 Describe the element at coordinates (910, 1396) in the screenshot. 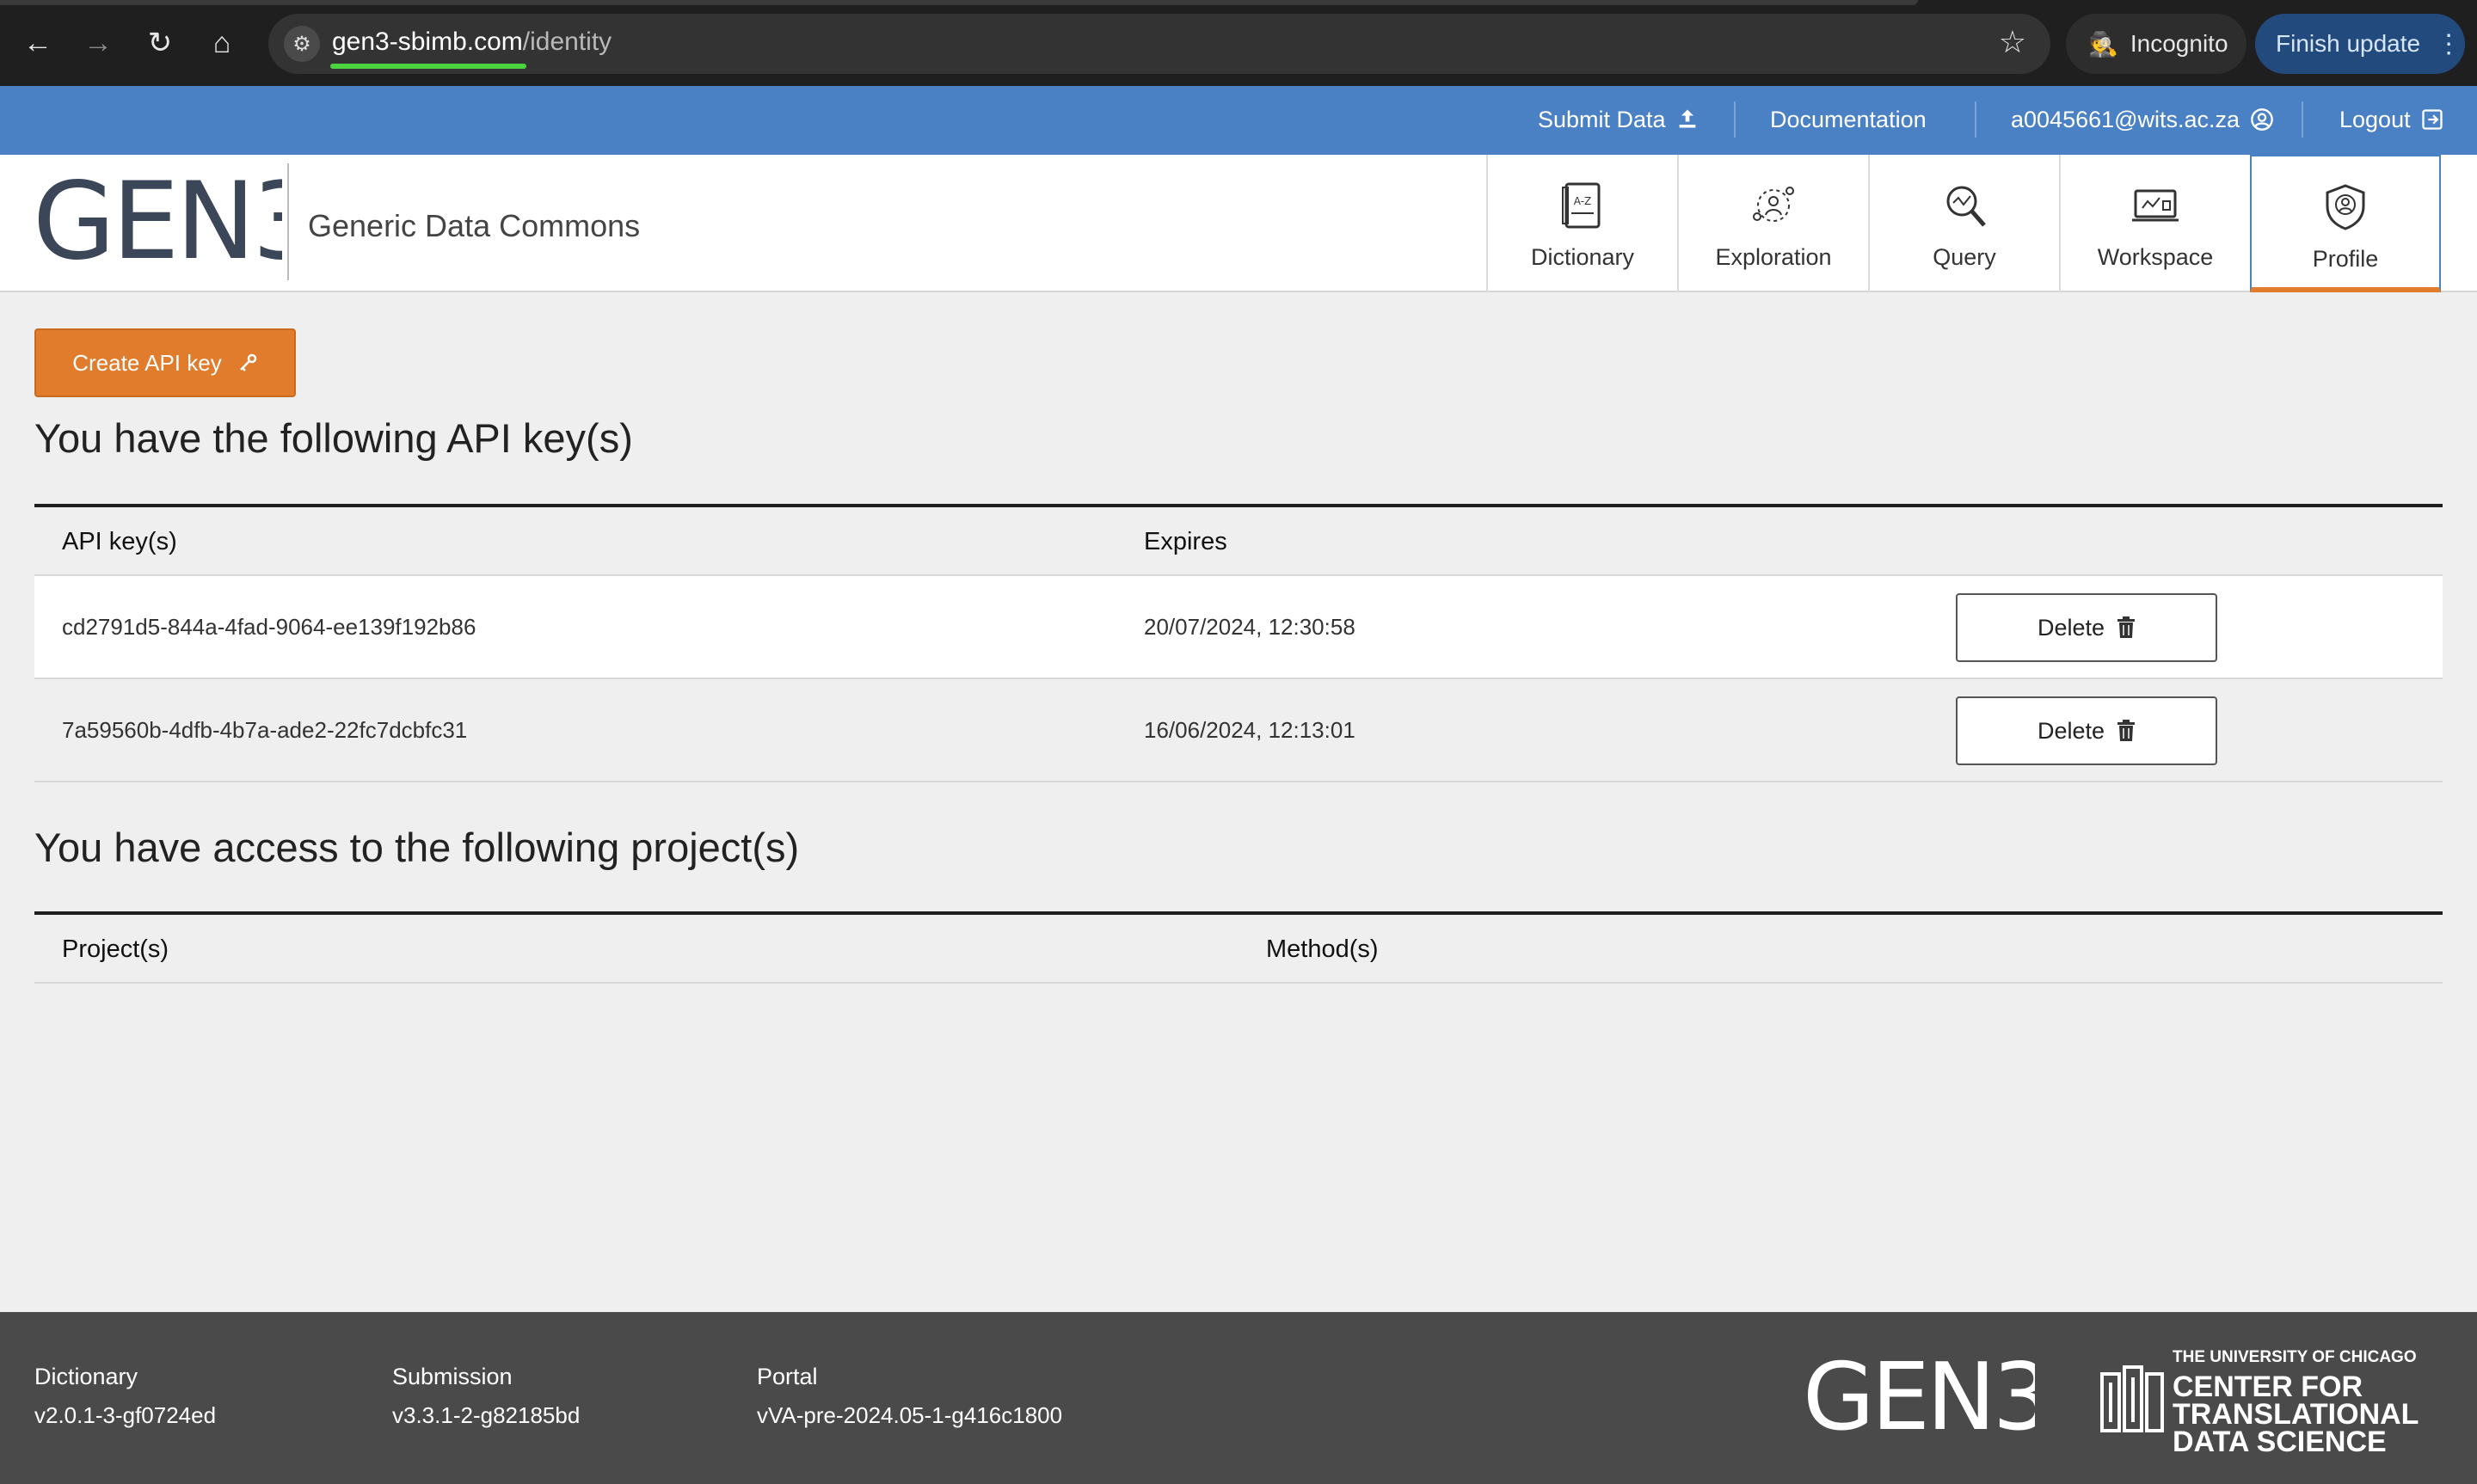

I see `footer-portal-version: Portal vVA-pre-2024.05-1-g416c1800` at that location.